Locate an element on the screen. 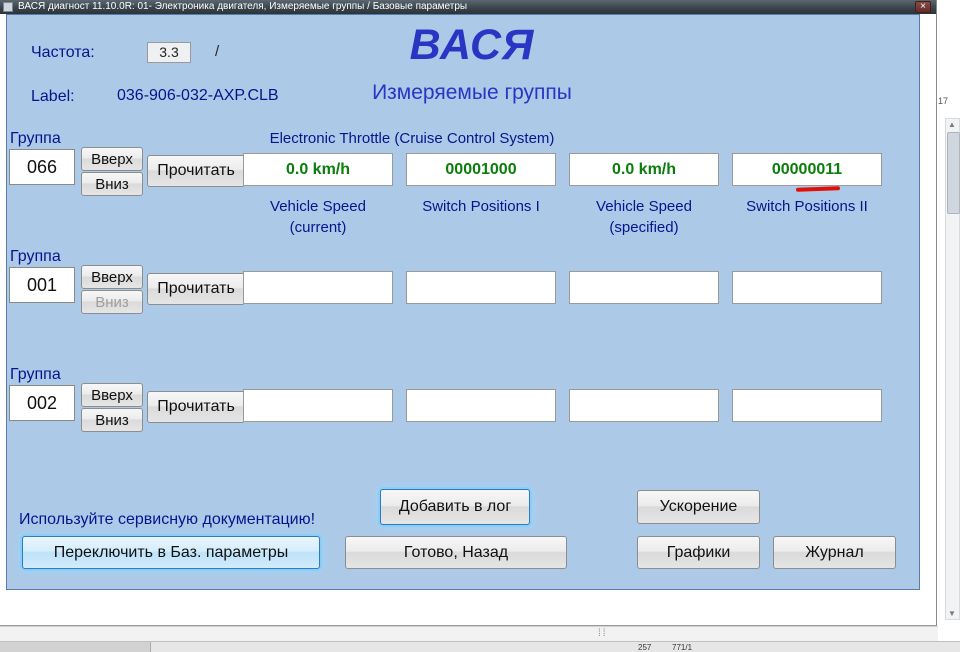  page-title: Измеряемые группы is located at coordinates (472, 92).